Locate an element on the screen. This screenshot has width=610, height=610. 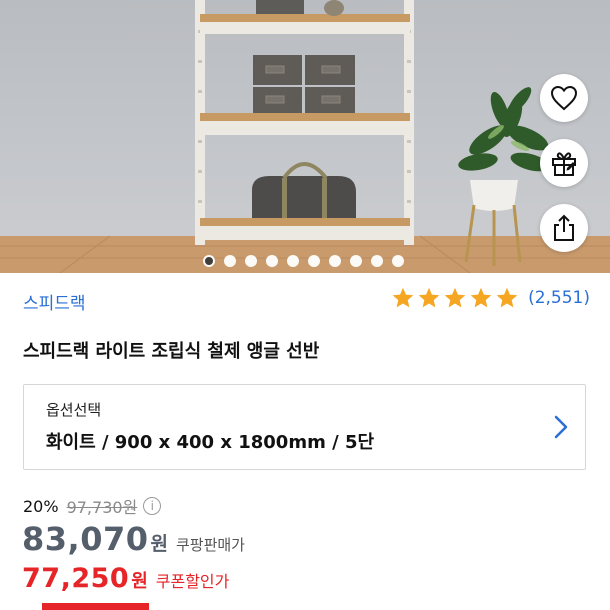
coupon-price: 77,250 is located at coordinates (76, 578).